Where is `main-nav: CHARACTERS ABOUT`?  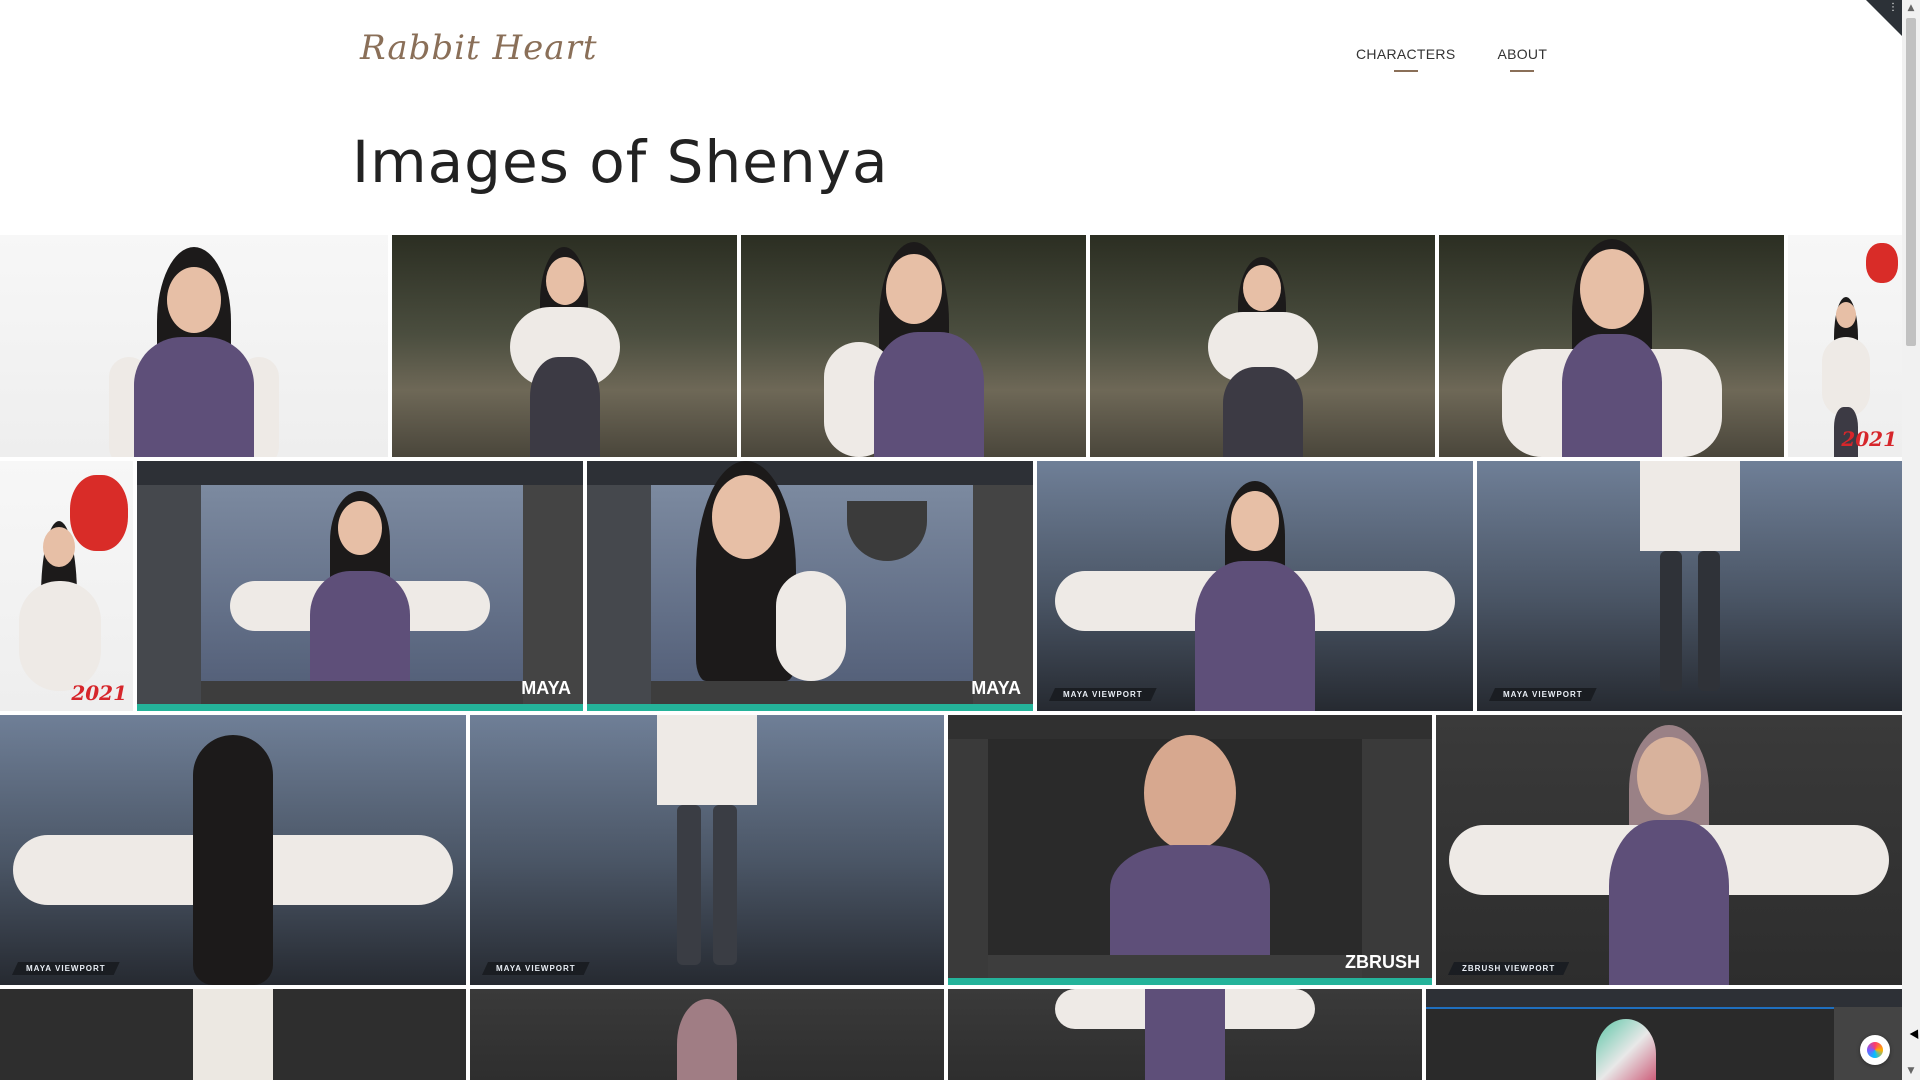 main-nav: CHARACTERS ABOUT is located at coordinates (1451, 54).